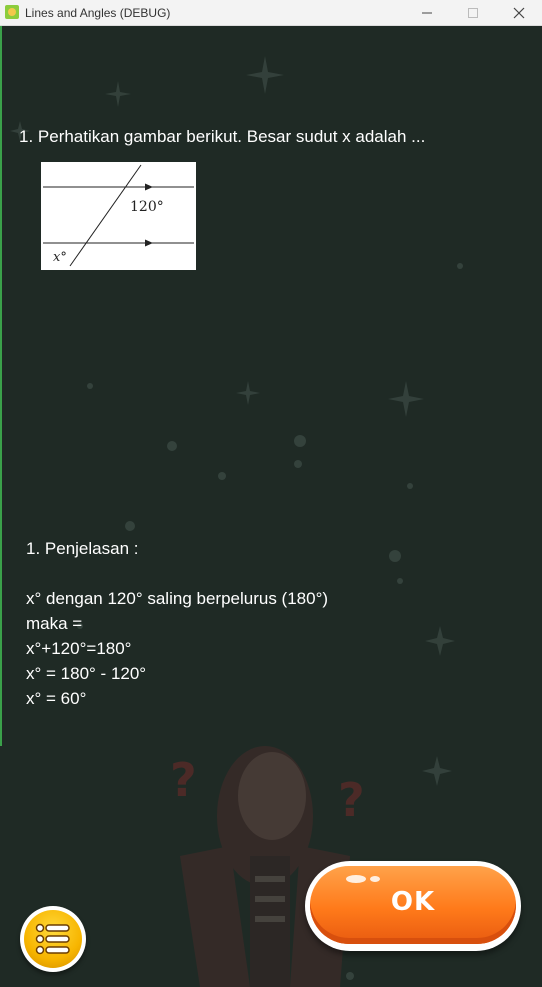  What do you see at coordinates (86, 673) in the screenshot?
I see `explanation-line-4: x° = 180° - 120°` at bounding box center [86, 673].